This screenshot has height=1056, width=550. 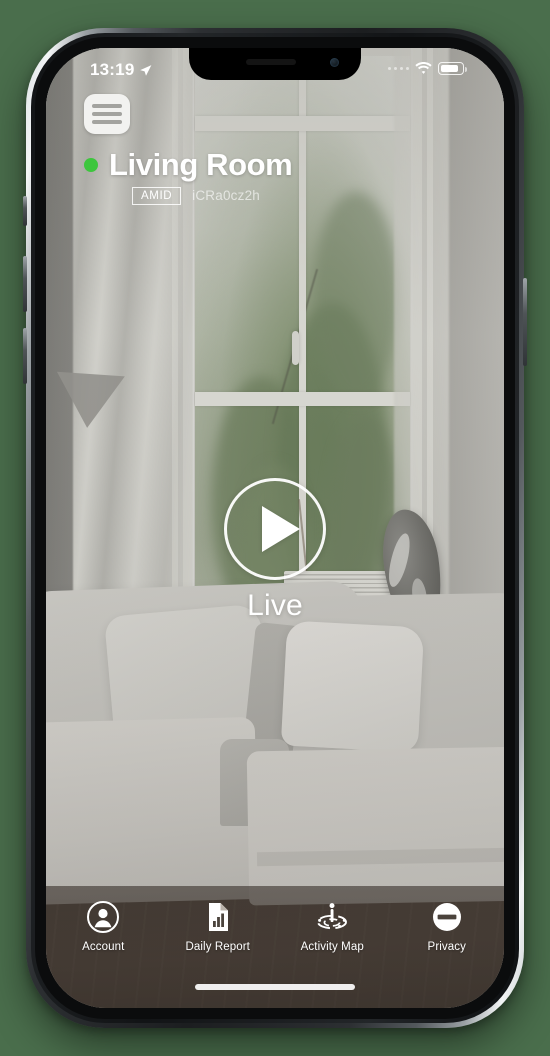 What do you see at coordinates (112, 69) in the screenshot?
I see `status-bar-time: 13:19` at bounding box center [112, 69].